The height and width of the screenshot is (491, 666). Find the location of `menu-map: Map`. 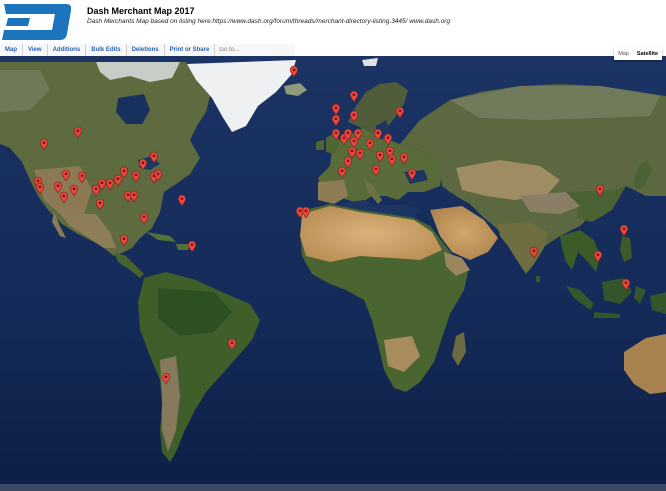

menu-map: Map is located at coordinates (11, 50).